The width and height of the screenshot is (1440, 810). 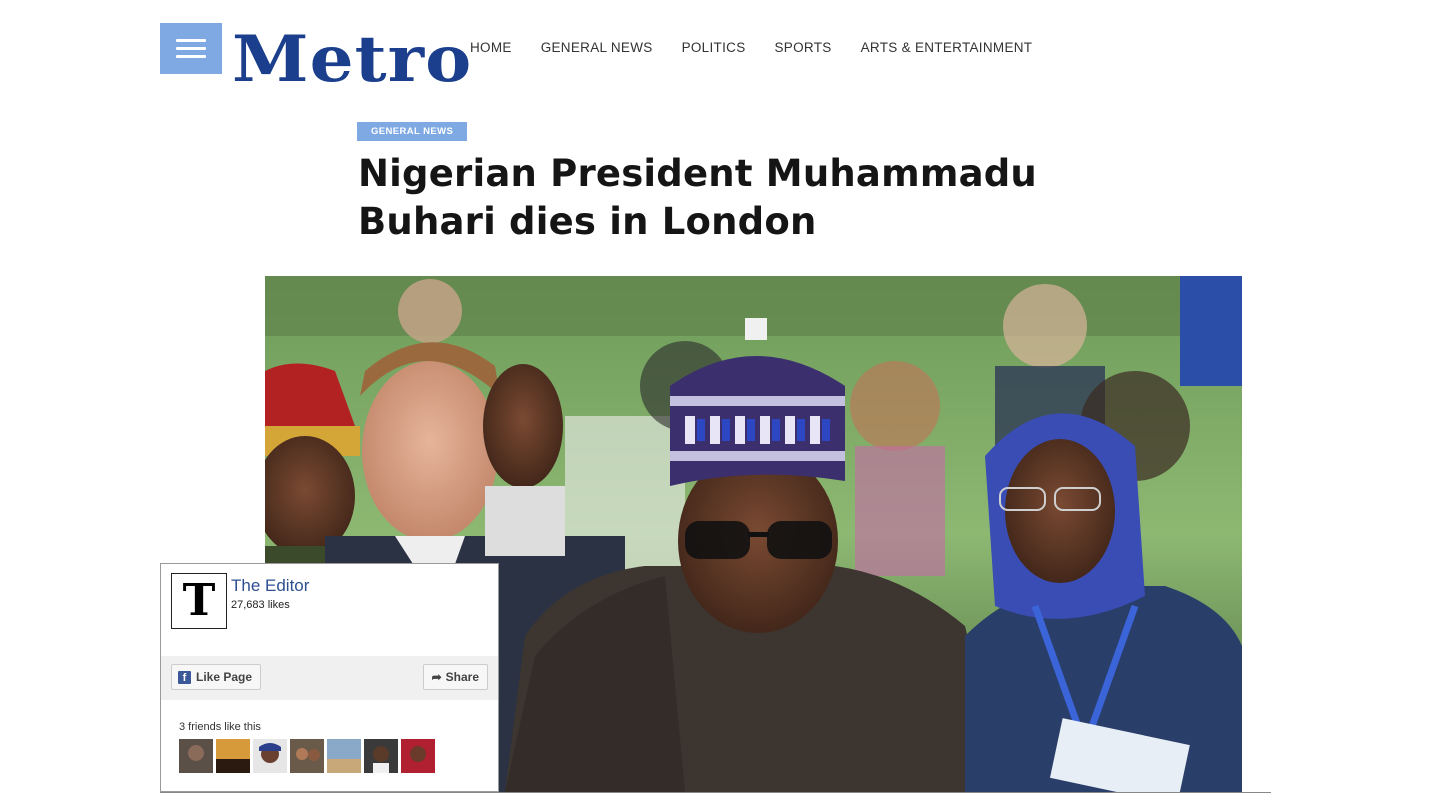 I want to click on like-page-label: Like Page, so click(x=224, y=677).